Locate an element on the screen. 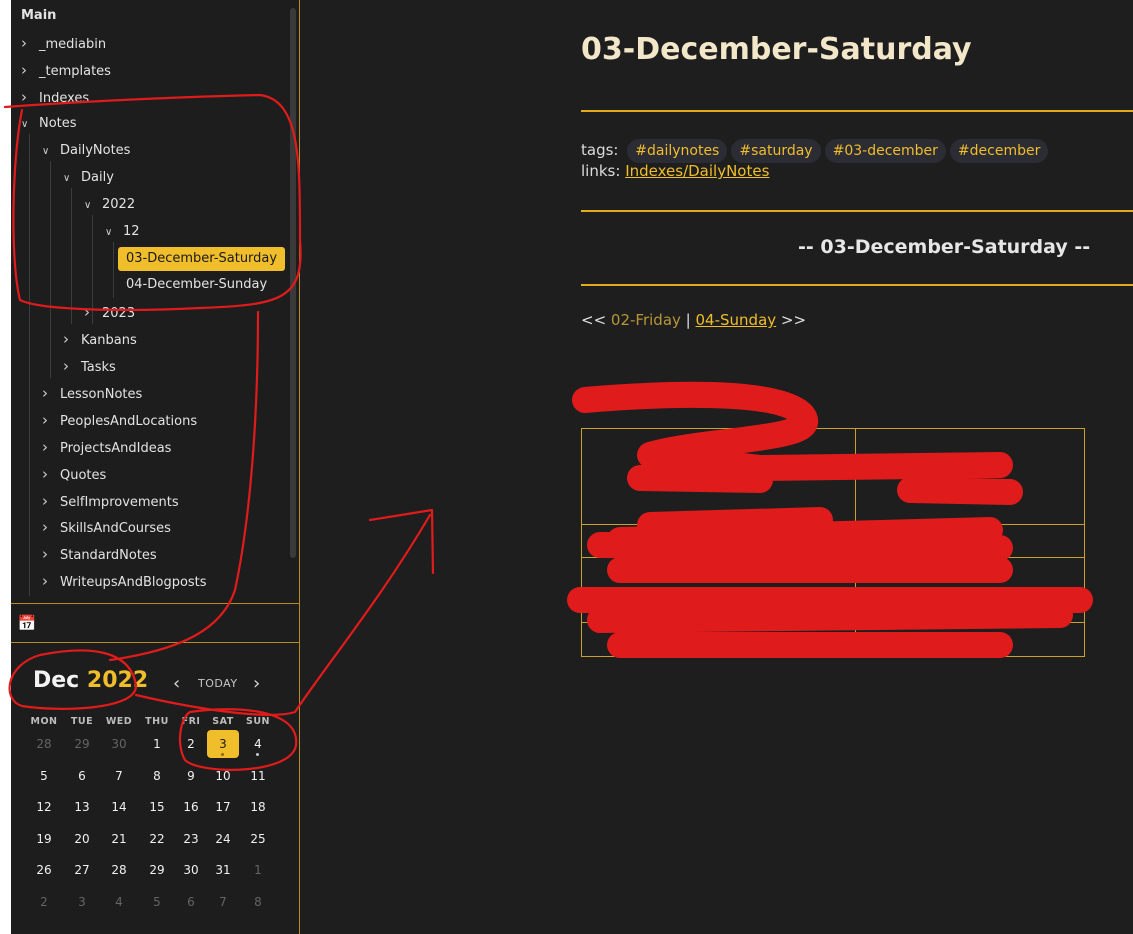  tag-pill: #saturday is located at coordinates (776, 151).